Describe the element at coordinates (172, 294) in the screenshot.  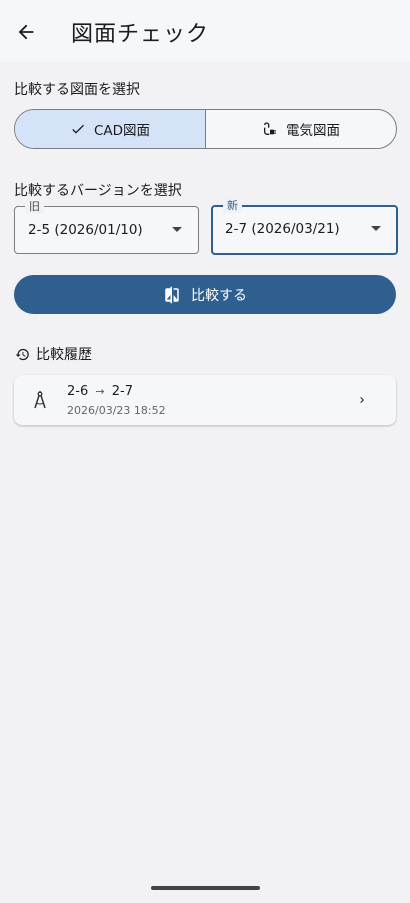
I see `compare-icon` at that location.